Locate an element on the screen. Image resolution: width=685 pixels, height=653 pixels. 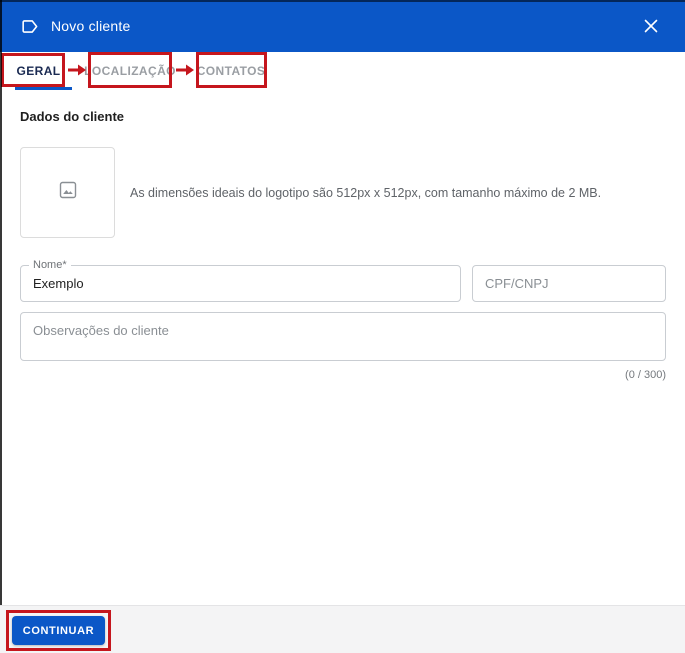
cpf-cnpj-field is located at coordinates (569, 283).